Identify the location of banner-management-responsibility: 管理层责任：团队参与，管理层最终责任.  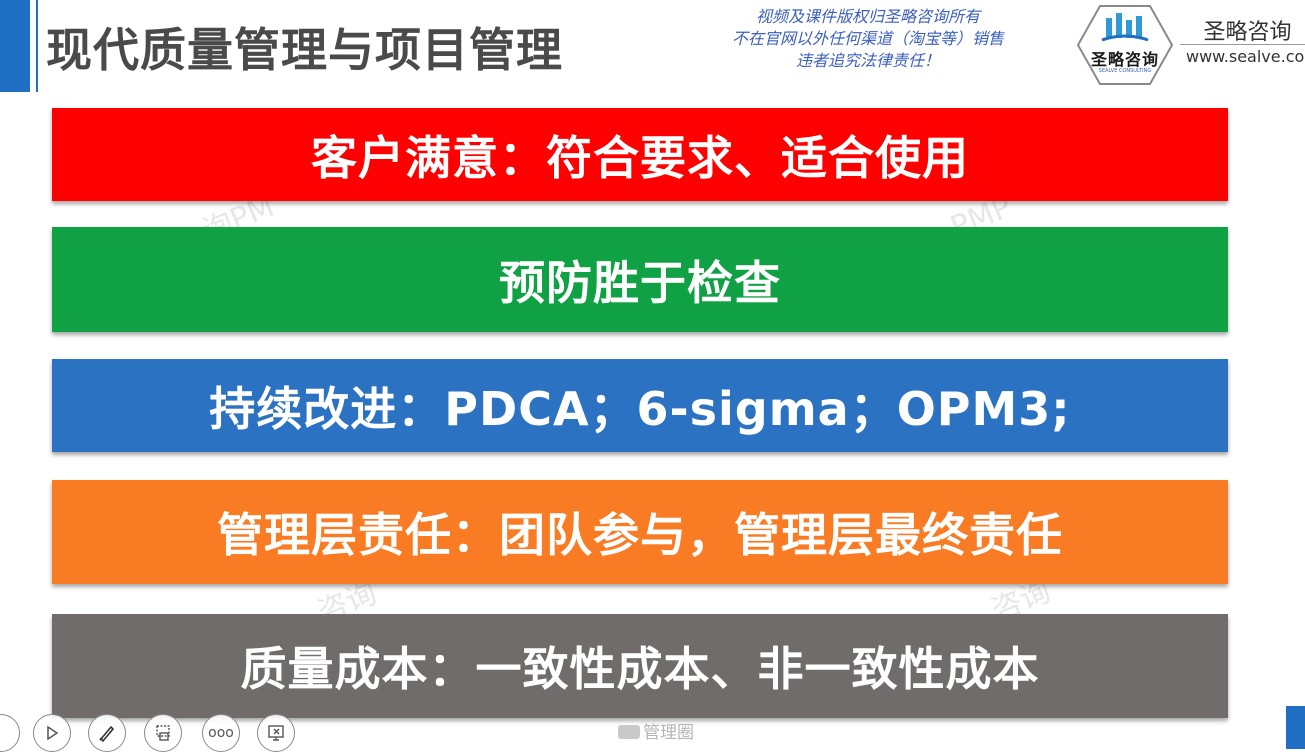
(640, 532).